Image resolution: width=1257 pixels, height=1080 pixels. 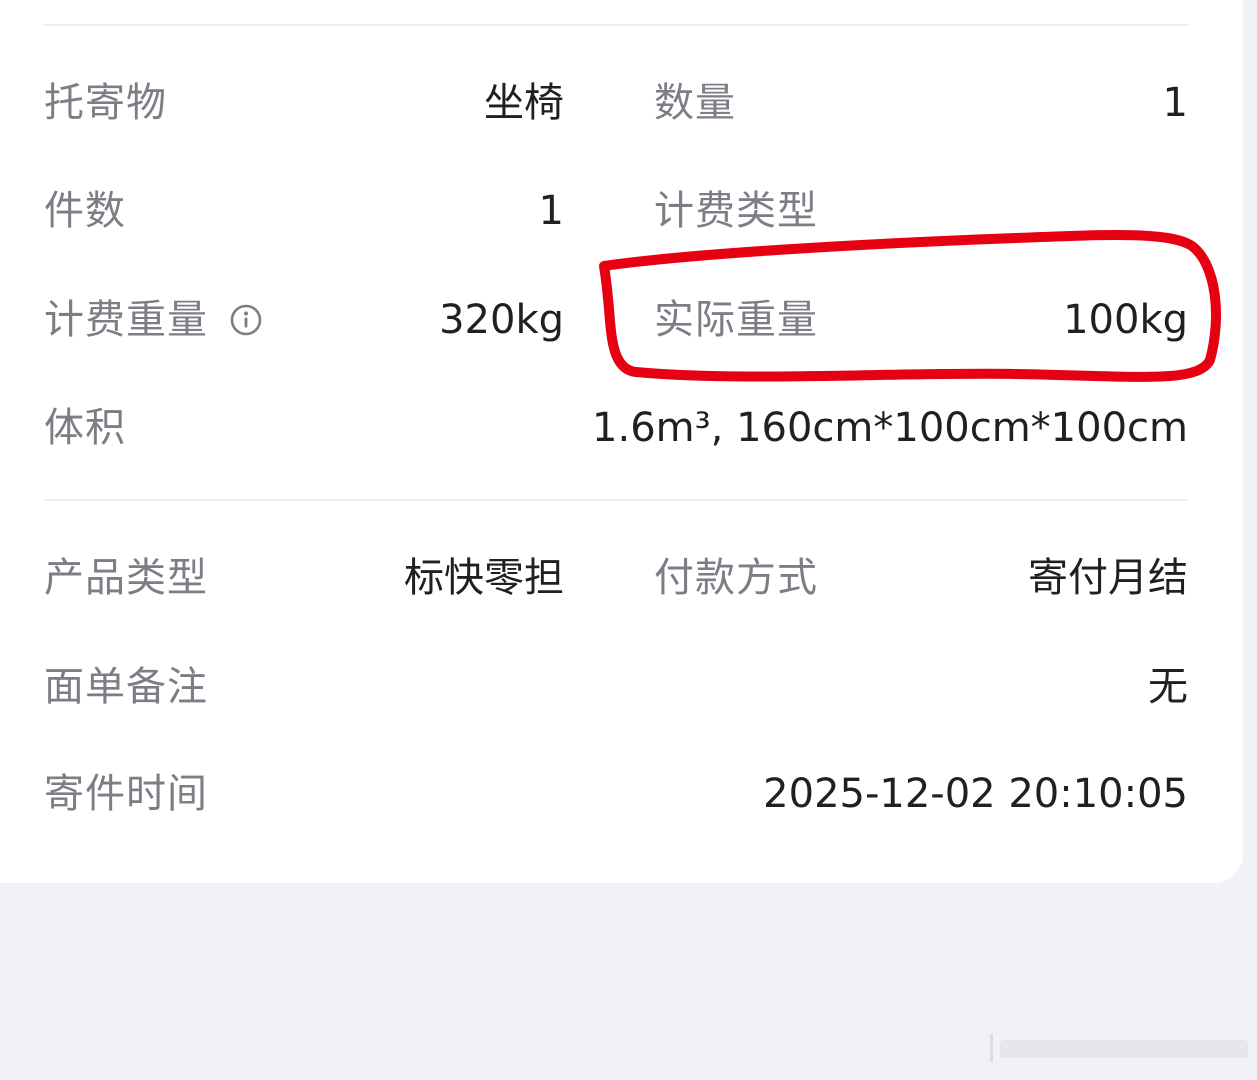 I want to click on billing-type-label: 计费类型, so click(x=736, y=211).